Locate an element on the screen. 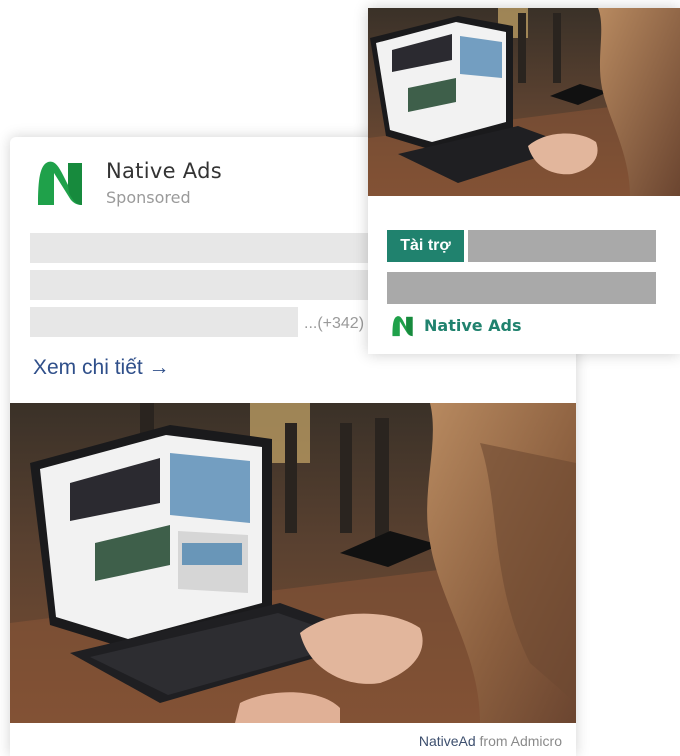  footer-from: from Admicro is located at coordinates (520, 741).